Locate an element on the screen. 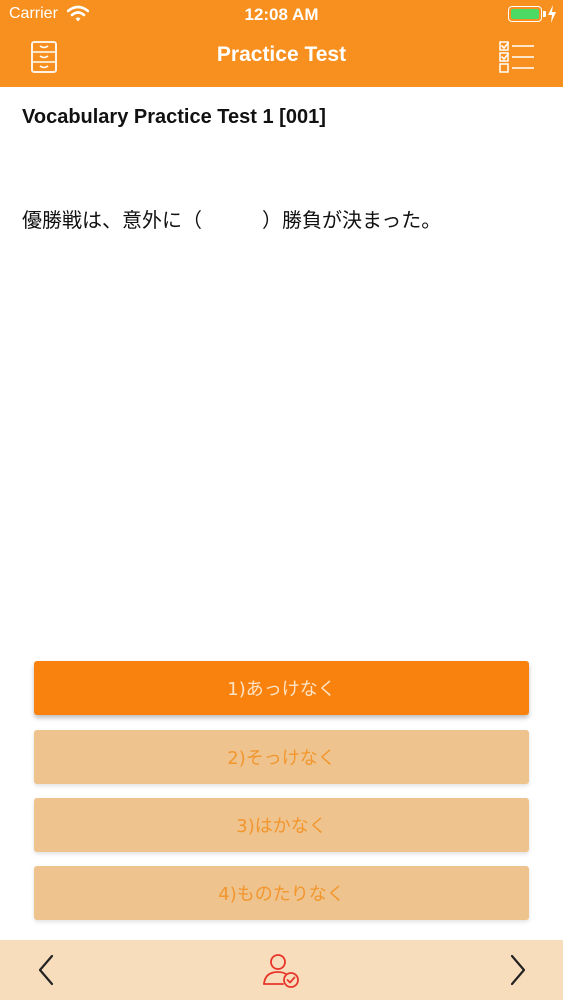 The image size is (563, 1000). status-bar: Carrier 12:08 AM is located at coordinates (281, 15).